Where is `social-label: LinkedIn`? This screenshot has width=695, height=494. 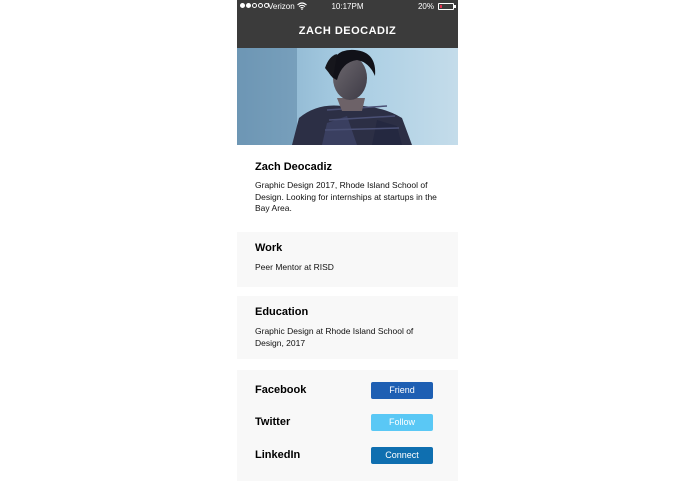 social-label: LinkedIn is located at coordinates (278, 455).